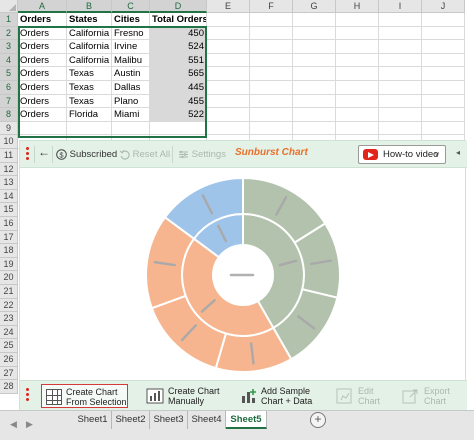  Describe the element at coordinates (42, 115) in the screenshot. I see `cell-a8: Orders` at that location.